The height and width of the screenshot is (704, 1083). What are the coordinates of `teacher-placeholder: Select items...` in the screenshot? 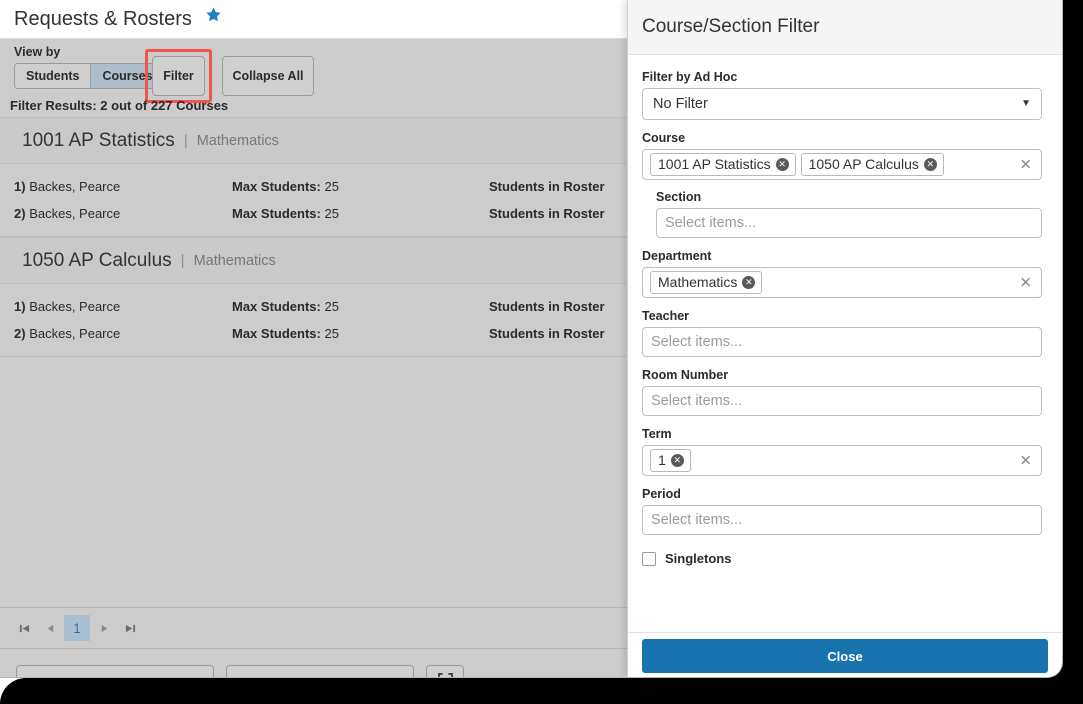 It's located at (697, 342).